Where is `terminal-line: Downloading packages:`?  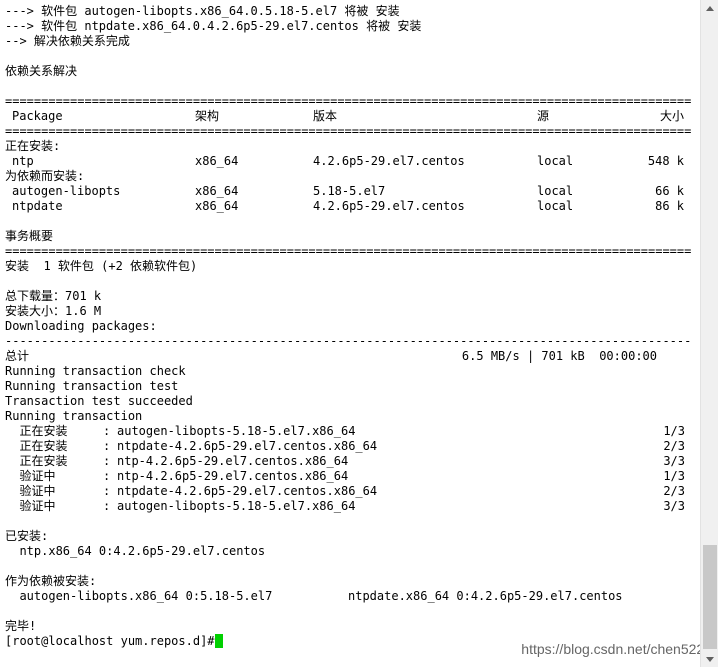
terminal-line: Downloading packages: is located at coordinates (81, 326).